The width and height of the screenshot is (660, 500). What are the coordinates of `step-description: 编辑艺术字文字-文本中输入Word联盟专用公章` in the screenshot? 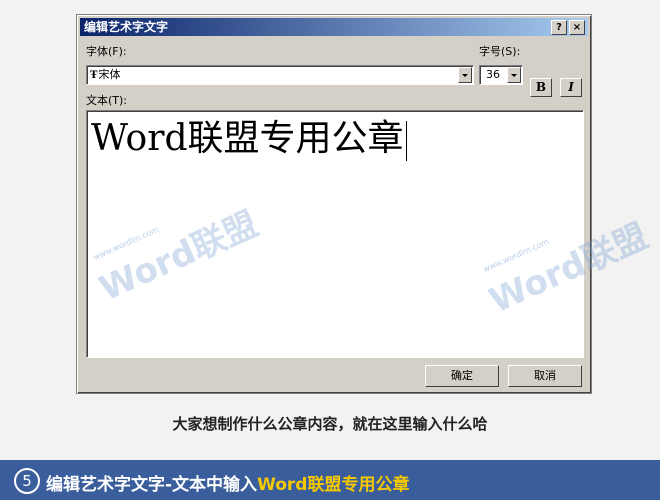 It's located at (227, 482).